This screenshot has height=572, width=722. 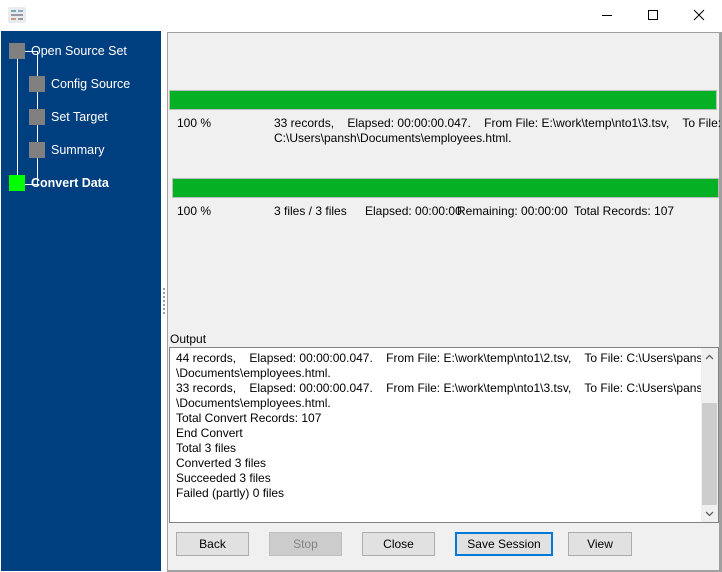 I want to click on total-remaining: Remaining: 00:00:00, so click(x=512, y=211).